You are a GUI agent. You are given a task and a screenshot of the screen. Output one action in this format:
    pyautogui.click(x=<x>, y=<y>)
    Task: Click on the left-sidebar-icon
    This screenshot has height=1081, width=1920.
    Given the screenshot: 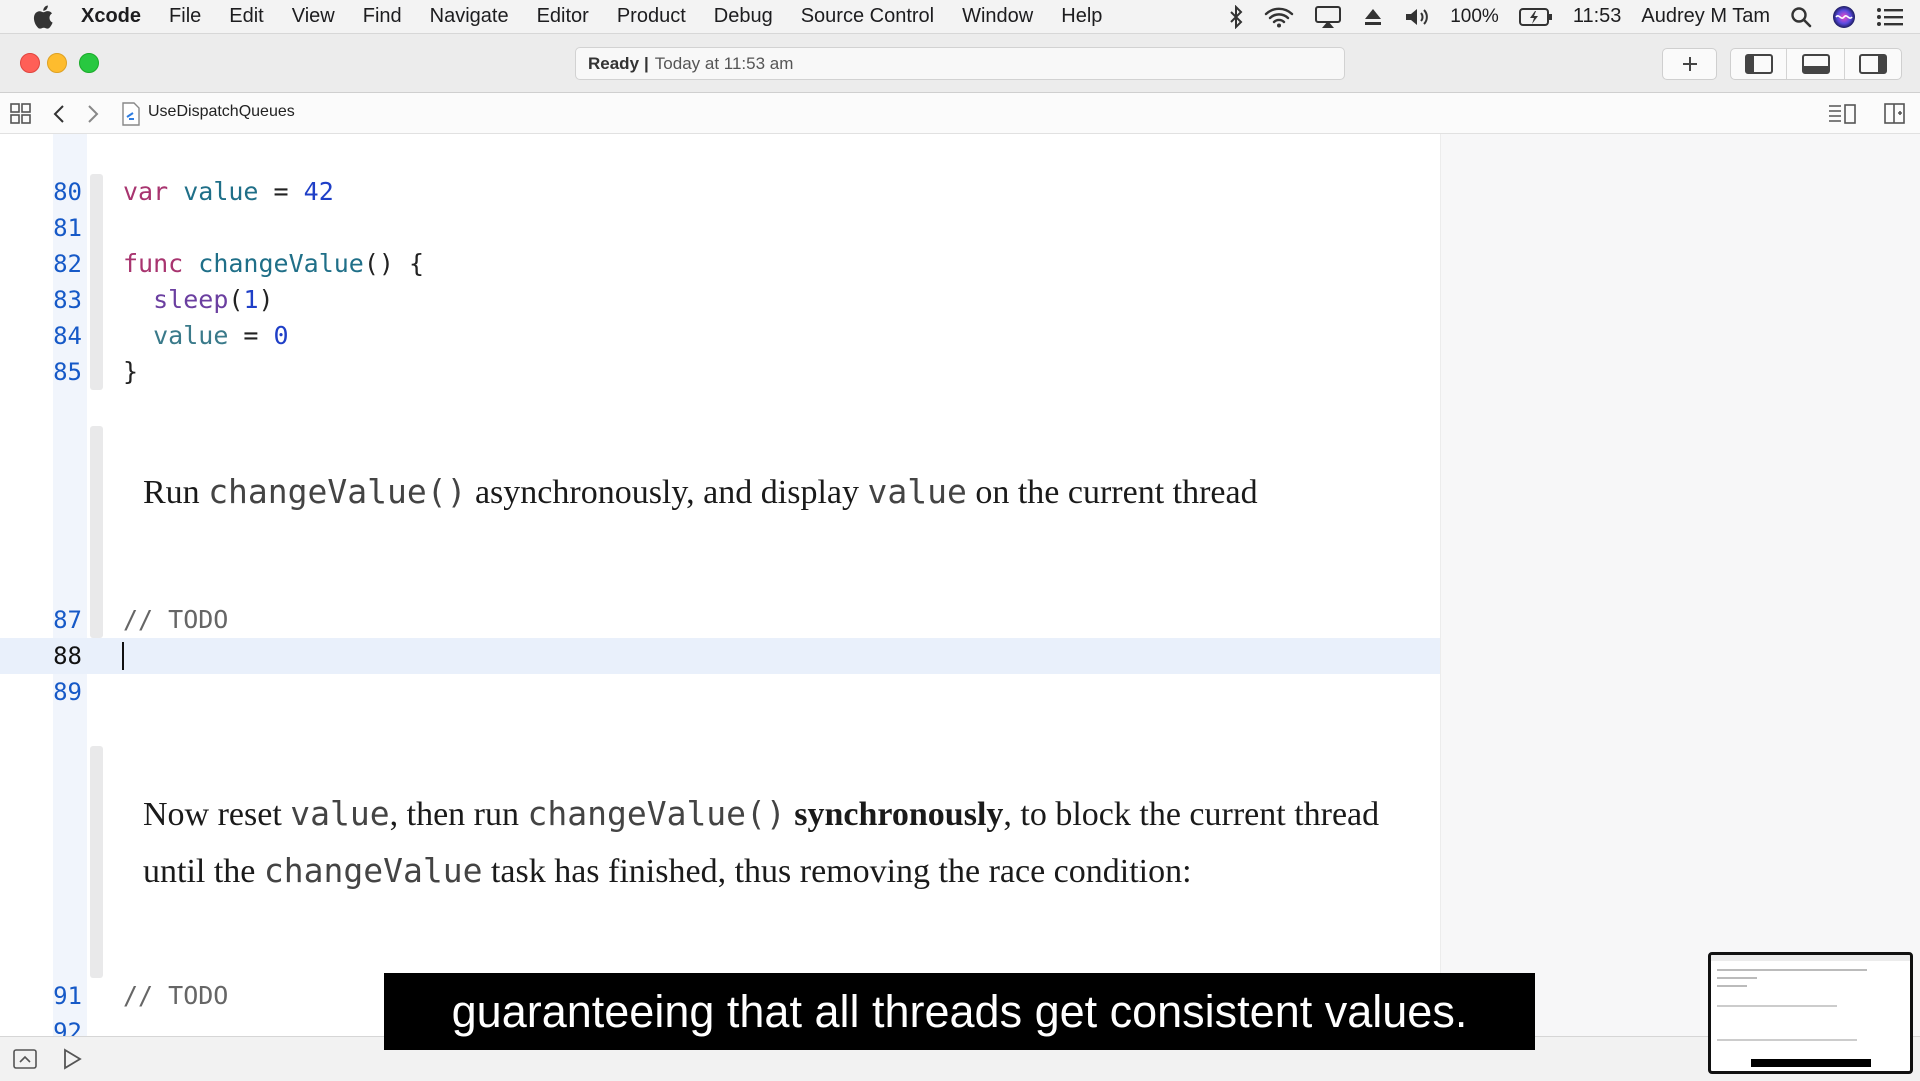 What is the action you would take?
    pyautogui.click(x=1758, y=64)
    